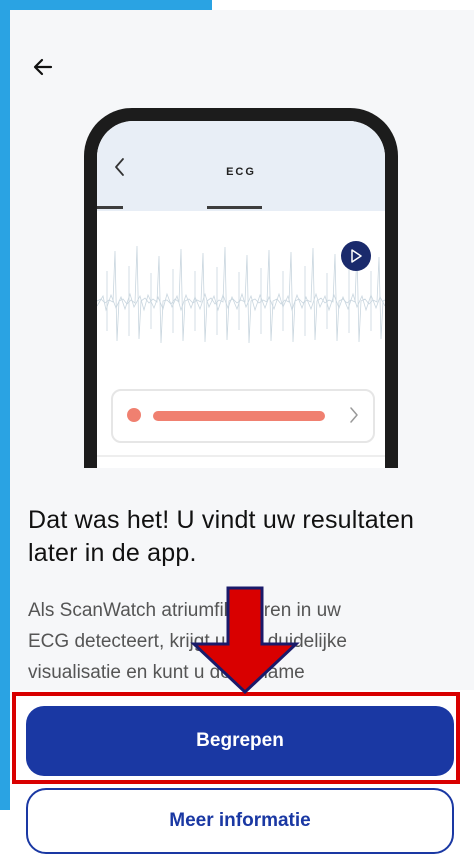 The image size is (474, 858). I want to click on play-button, so click(356, 256).